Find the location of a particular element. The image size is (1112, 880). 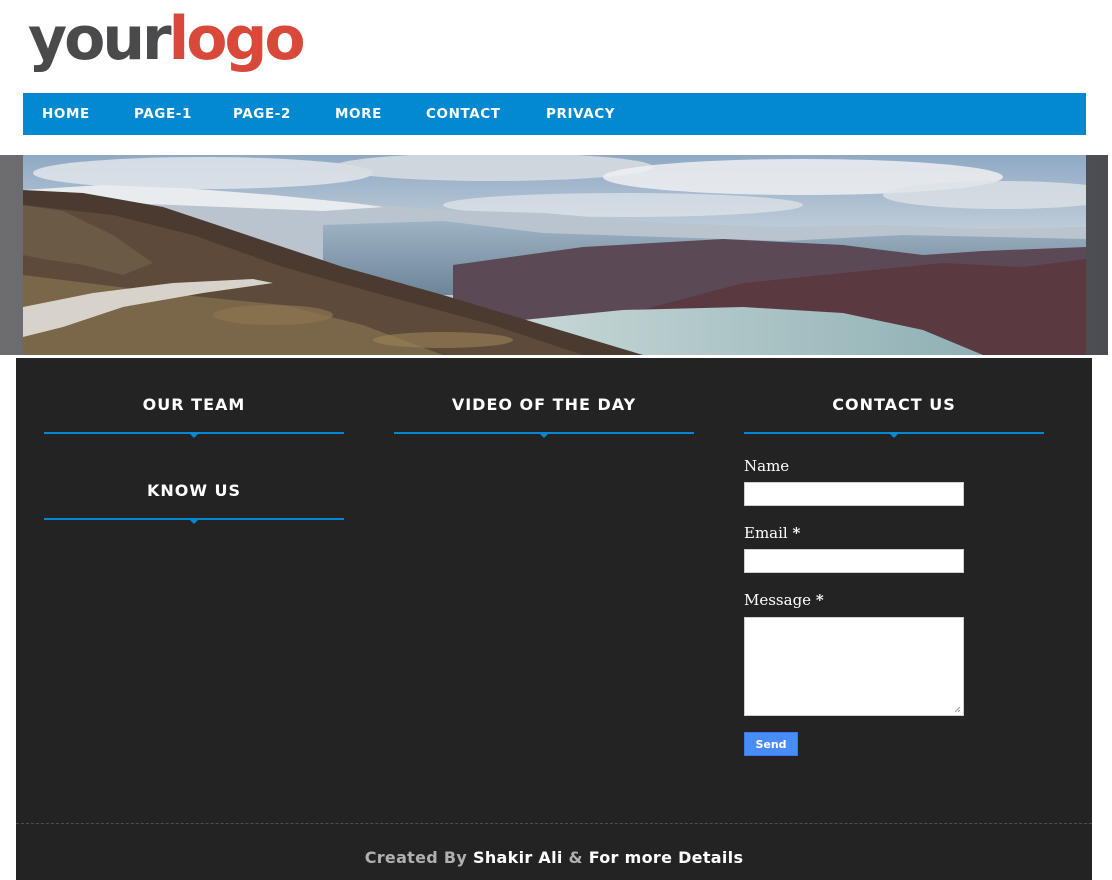

nav-home: HOME is located at coordinates (66, 114).